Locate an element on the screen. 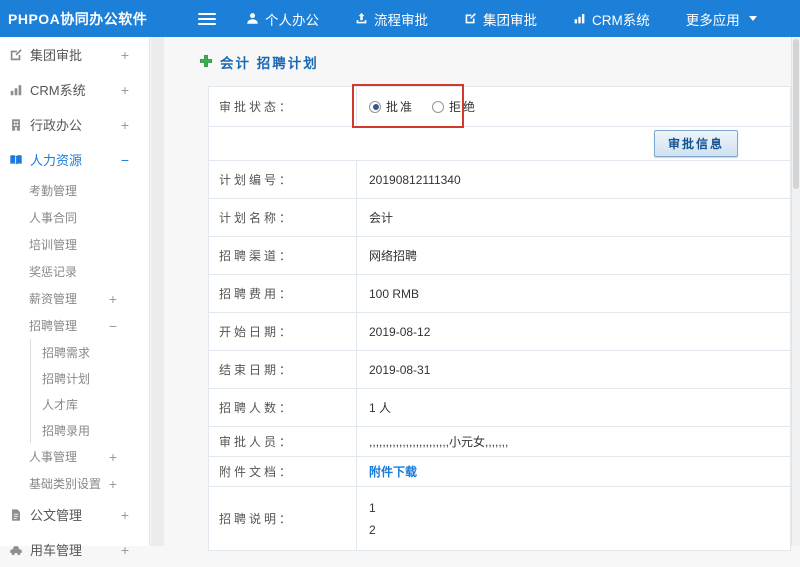  field-value: 2019-08-12 is located at coordinates (573, 331).